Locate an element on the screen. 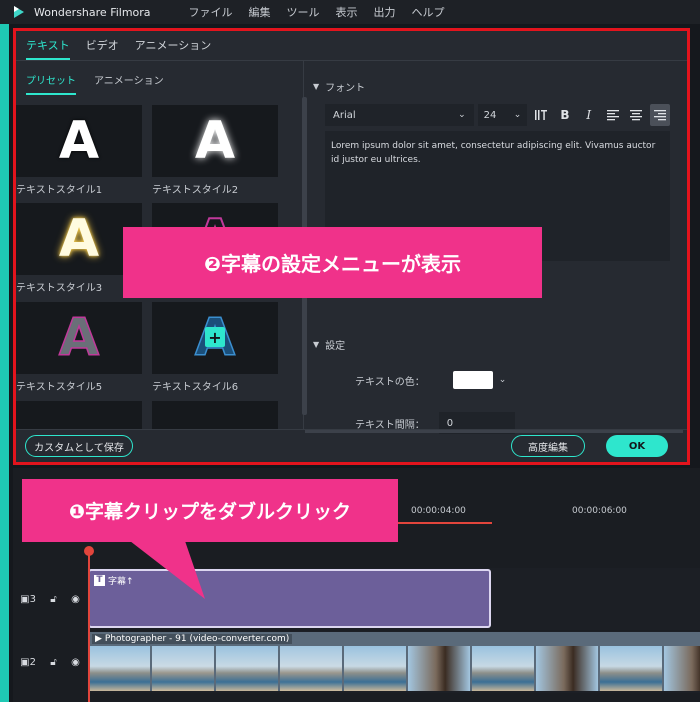 This screenshot has width=700, height=702. align-center-icon is located at coordinates (636, 115).